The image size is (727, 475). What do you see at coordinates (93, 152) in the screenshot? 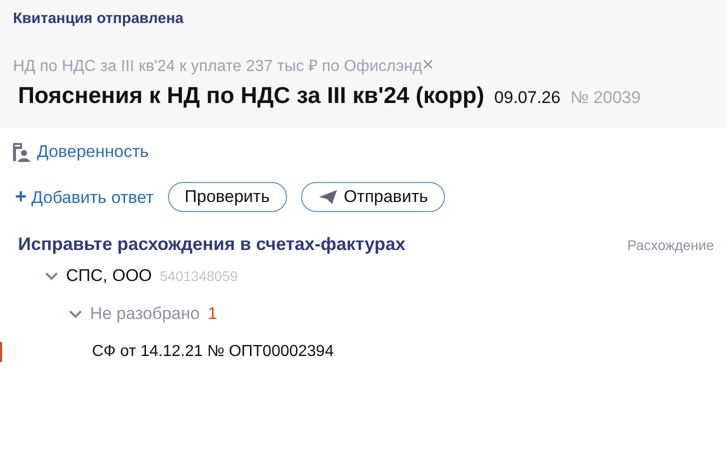
I see `power-of-attorney-link: Доверенность` at bounding box center [93, 152].